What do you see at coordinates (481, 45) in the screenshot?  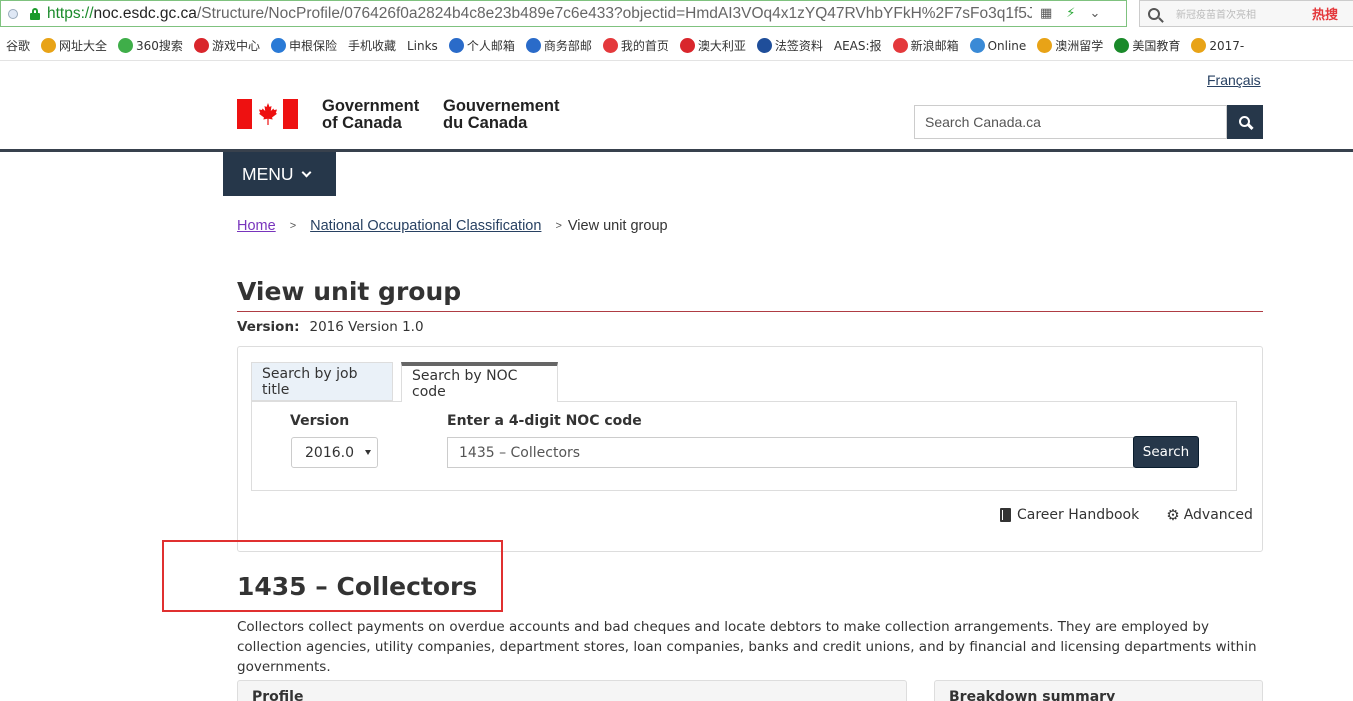 I see `bookmark-item: 个人邮箱` at bounding box center [481, 45].